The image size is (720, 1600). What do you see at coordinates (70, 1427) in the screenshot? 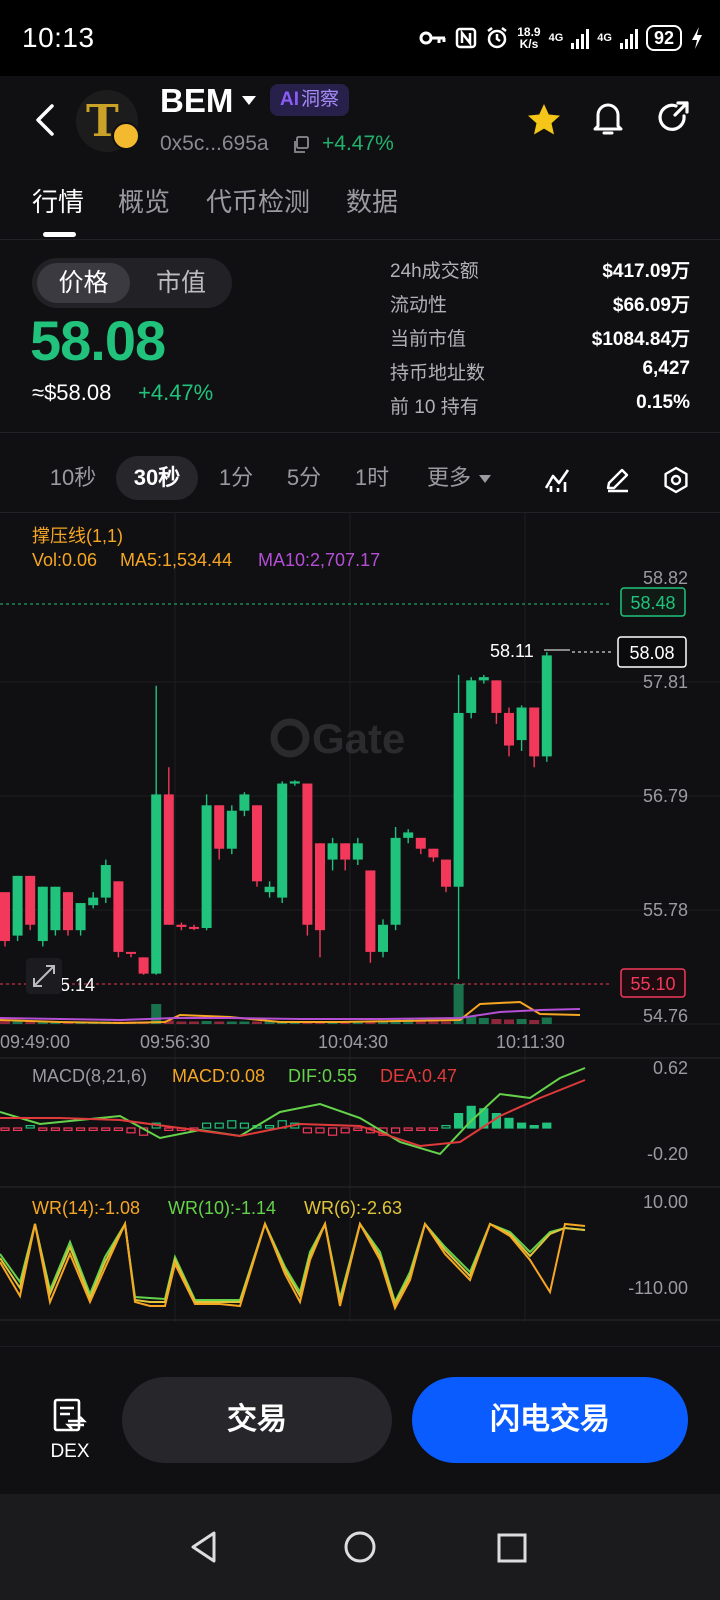
I see `dex-button: DEX` at bounding box center [70, 1427].